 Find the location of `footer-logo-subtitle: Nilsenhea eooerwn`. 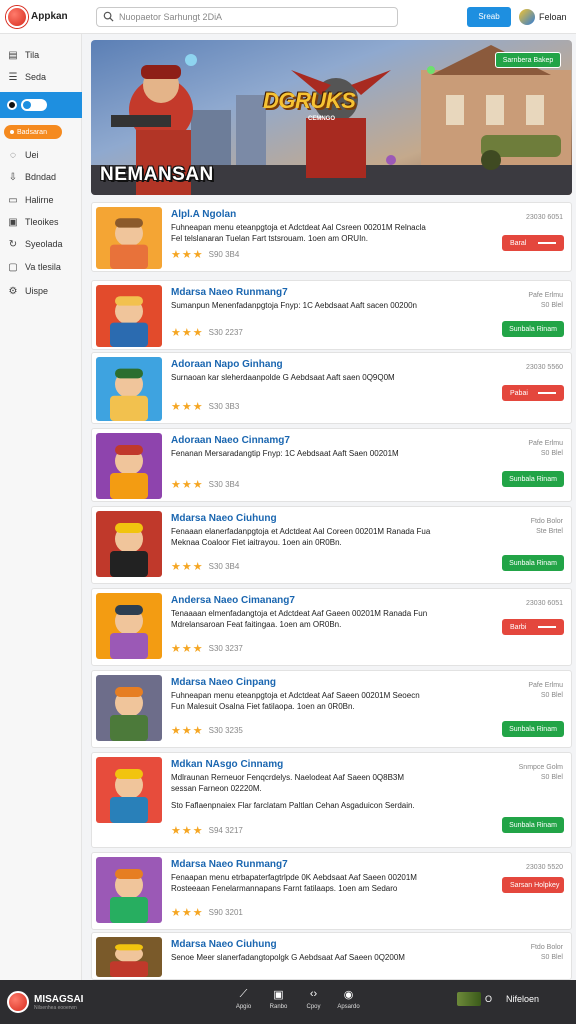

footer-logo-subtitle: Nilsenhea eooerwn is located at coordinates (55, 1007).